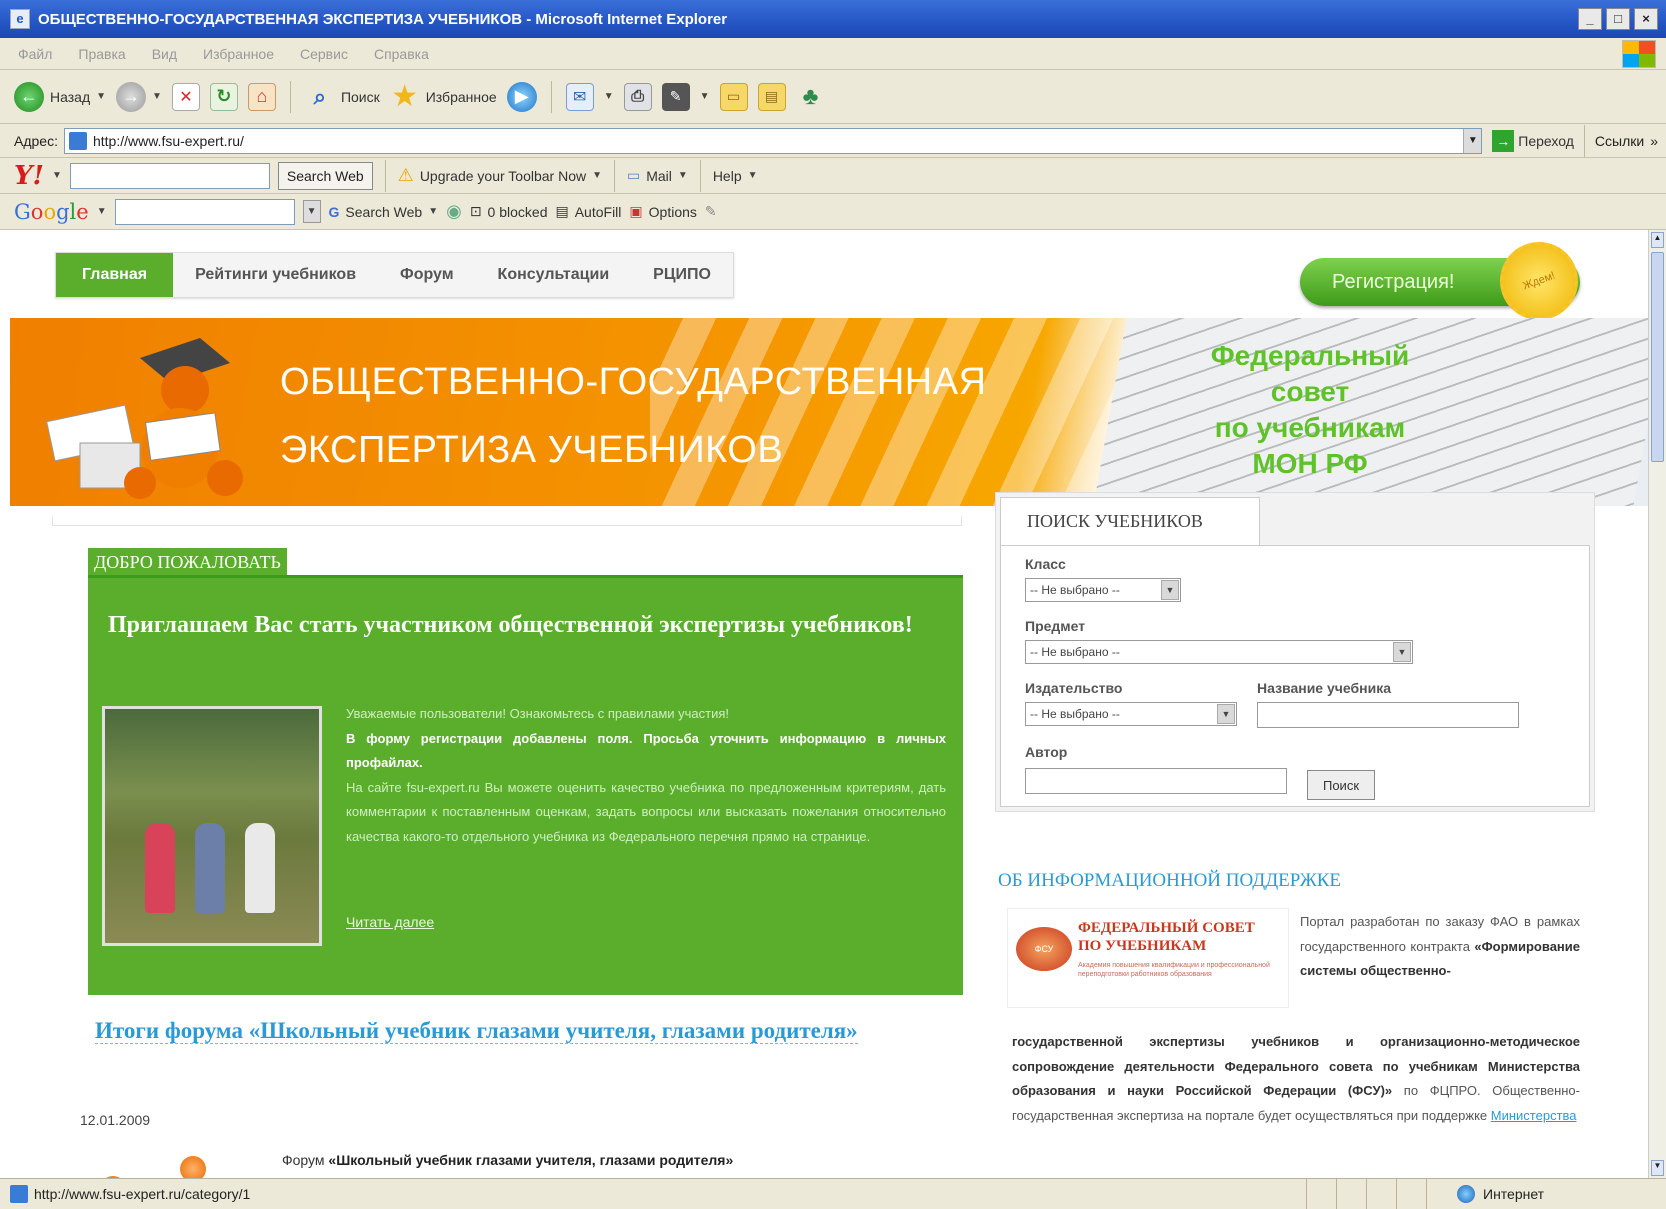 The image size is (1666, 1209). I want to click on menu-file: Файл, so click(35, 54).